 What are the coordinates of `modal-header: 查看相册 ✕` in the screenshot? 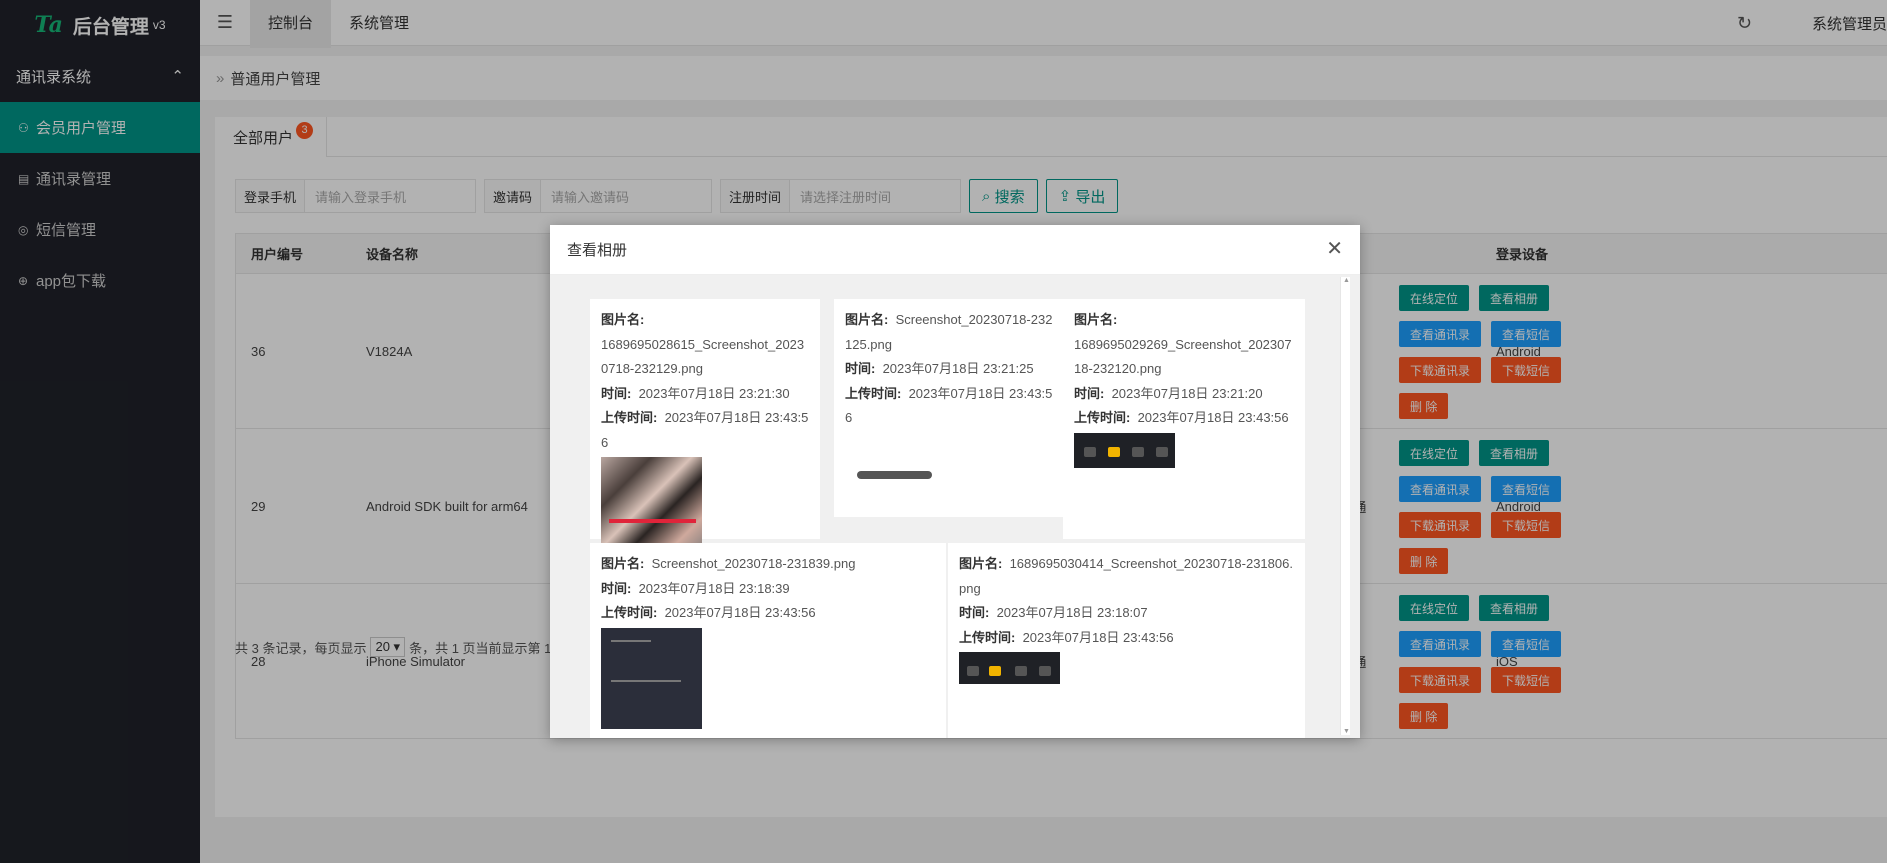 It's located at (955, 250).